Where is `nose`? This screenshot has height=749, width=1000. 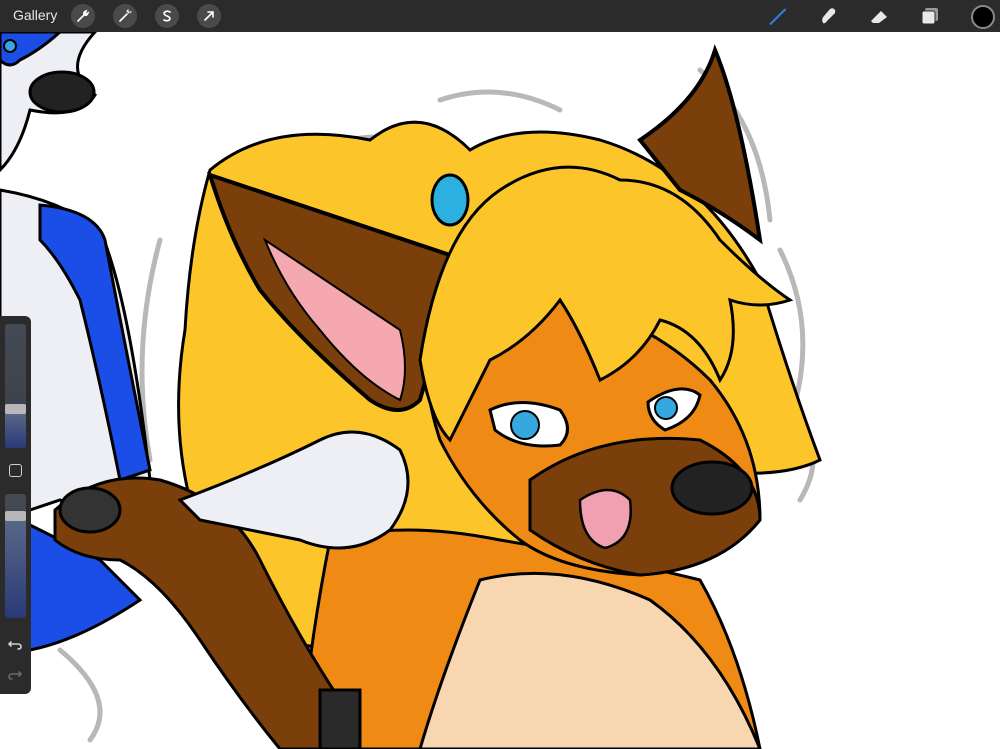 nose is located at coordinates (712, 488).